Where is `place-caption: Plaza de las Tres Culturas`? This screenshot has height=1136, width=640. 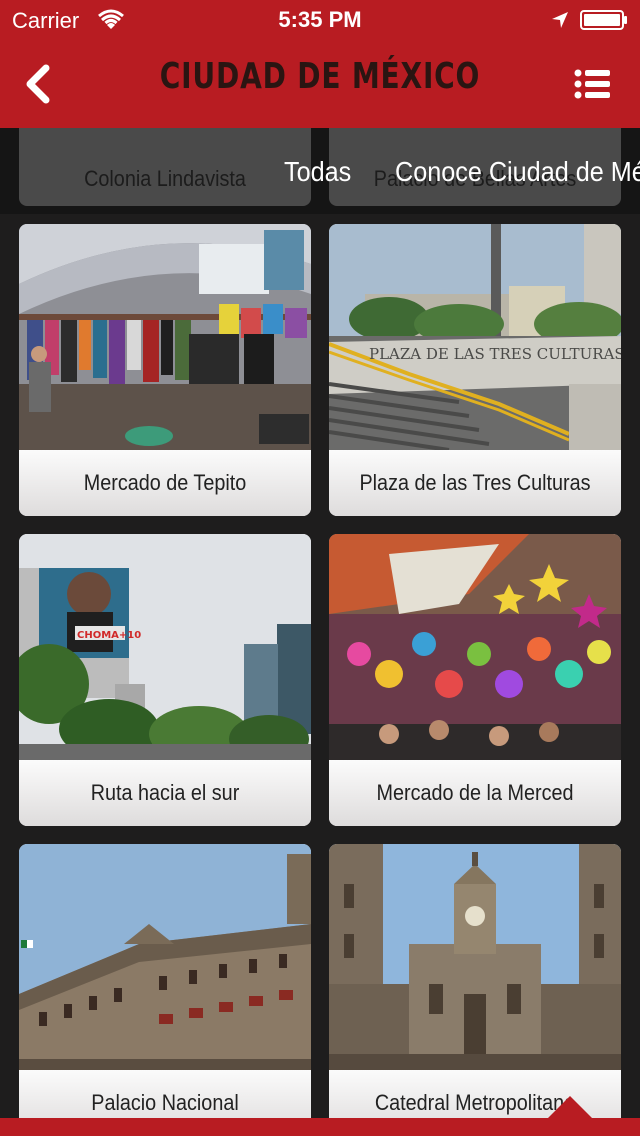 place-caption: Plaza de las Tres Culturas is located at coordinates (475, 483).